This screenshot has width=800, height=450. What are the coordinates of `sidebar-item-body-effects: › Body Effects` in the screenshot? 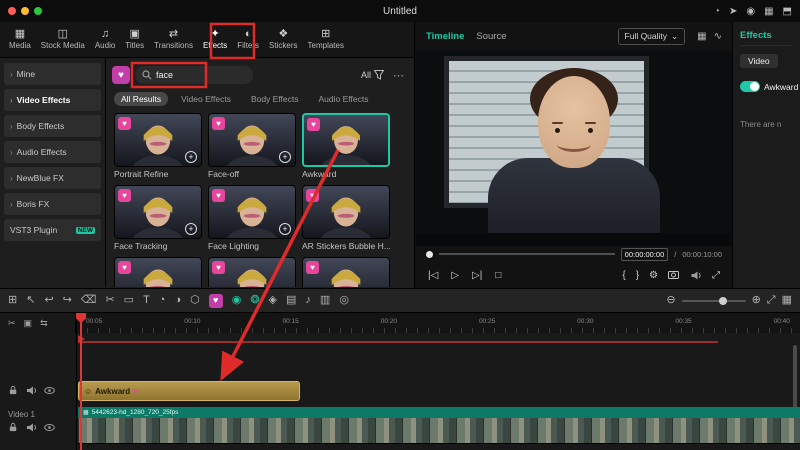 It's located at (52, 126).